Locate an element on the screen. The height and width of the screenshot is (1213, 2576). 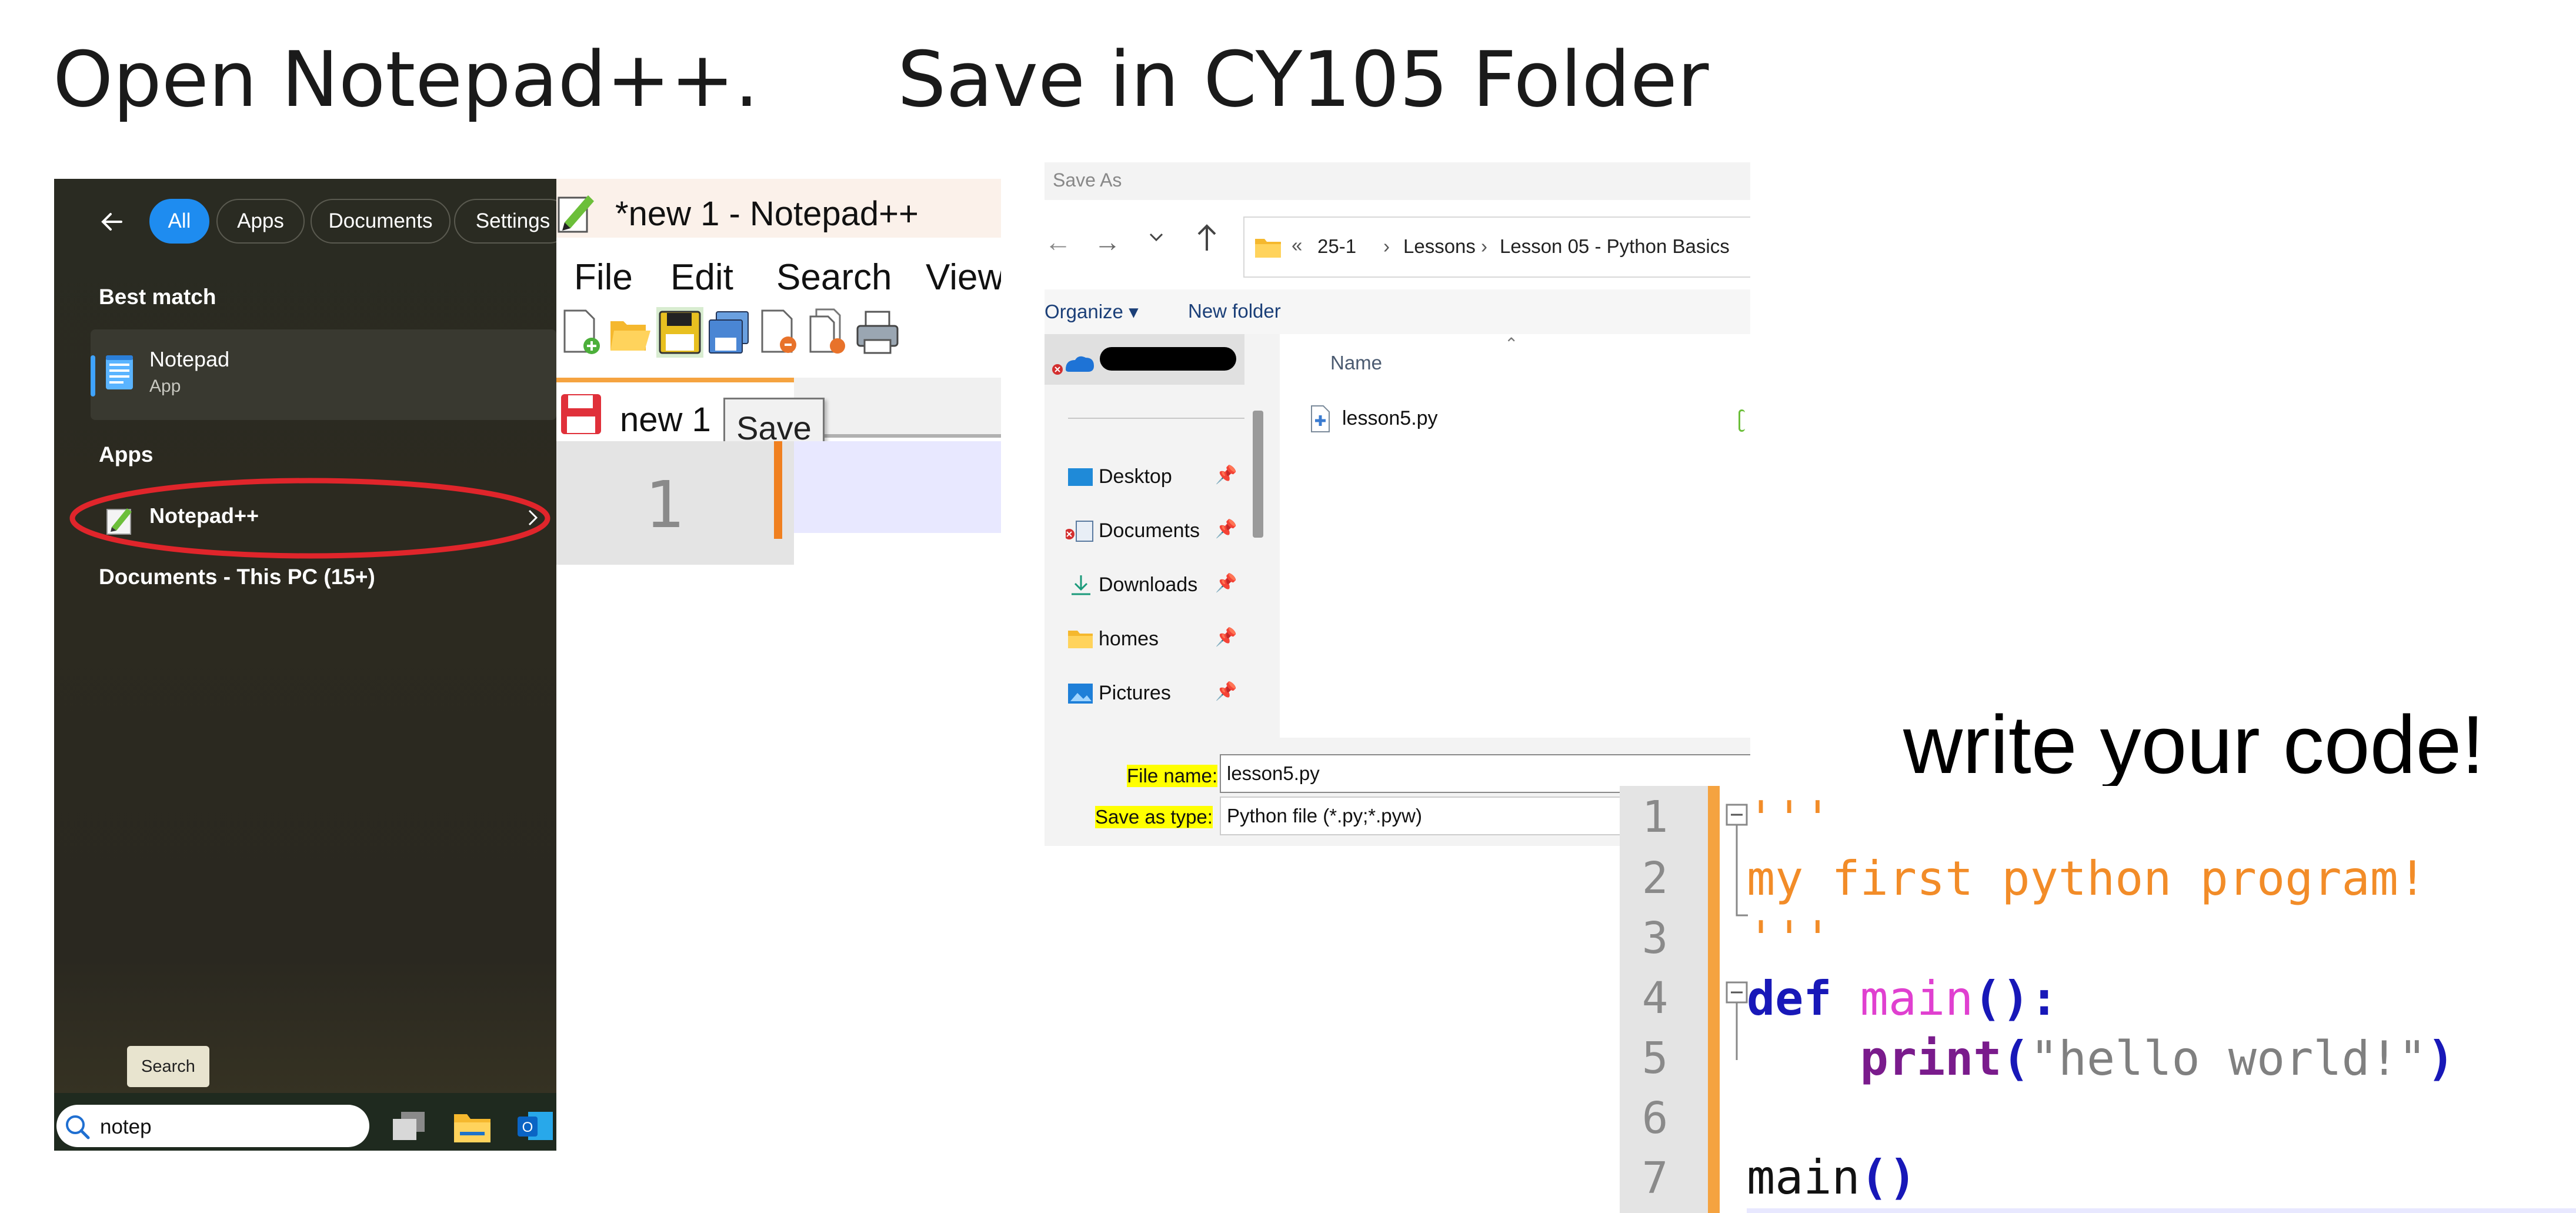
column-header-name: Name is located at coordinates (1356, 363).